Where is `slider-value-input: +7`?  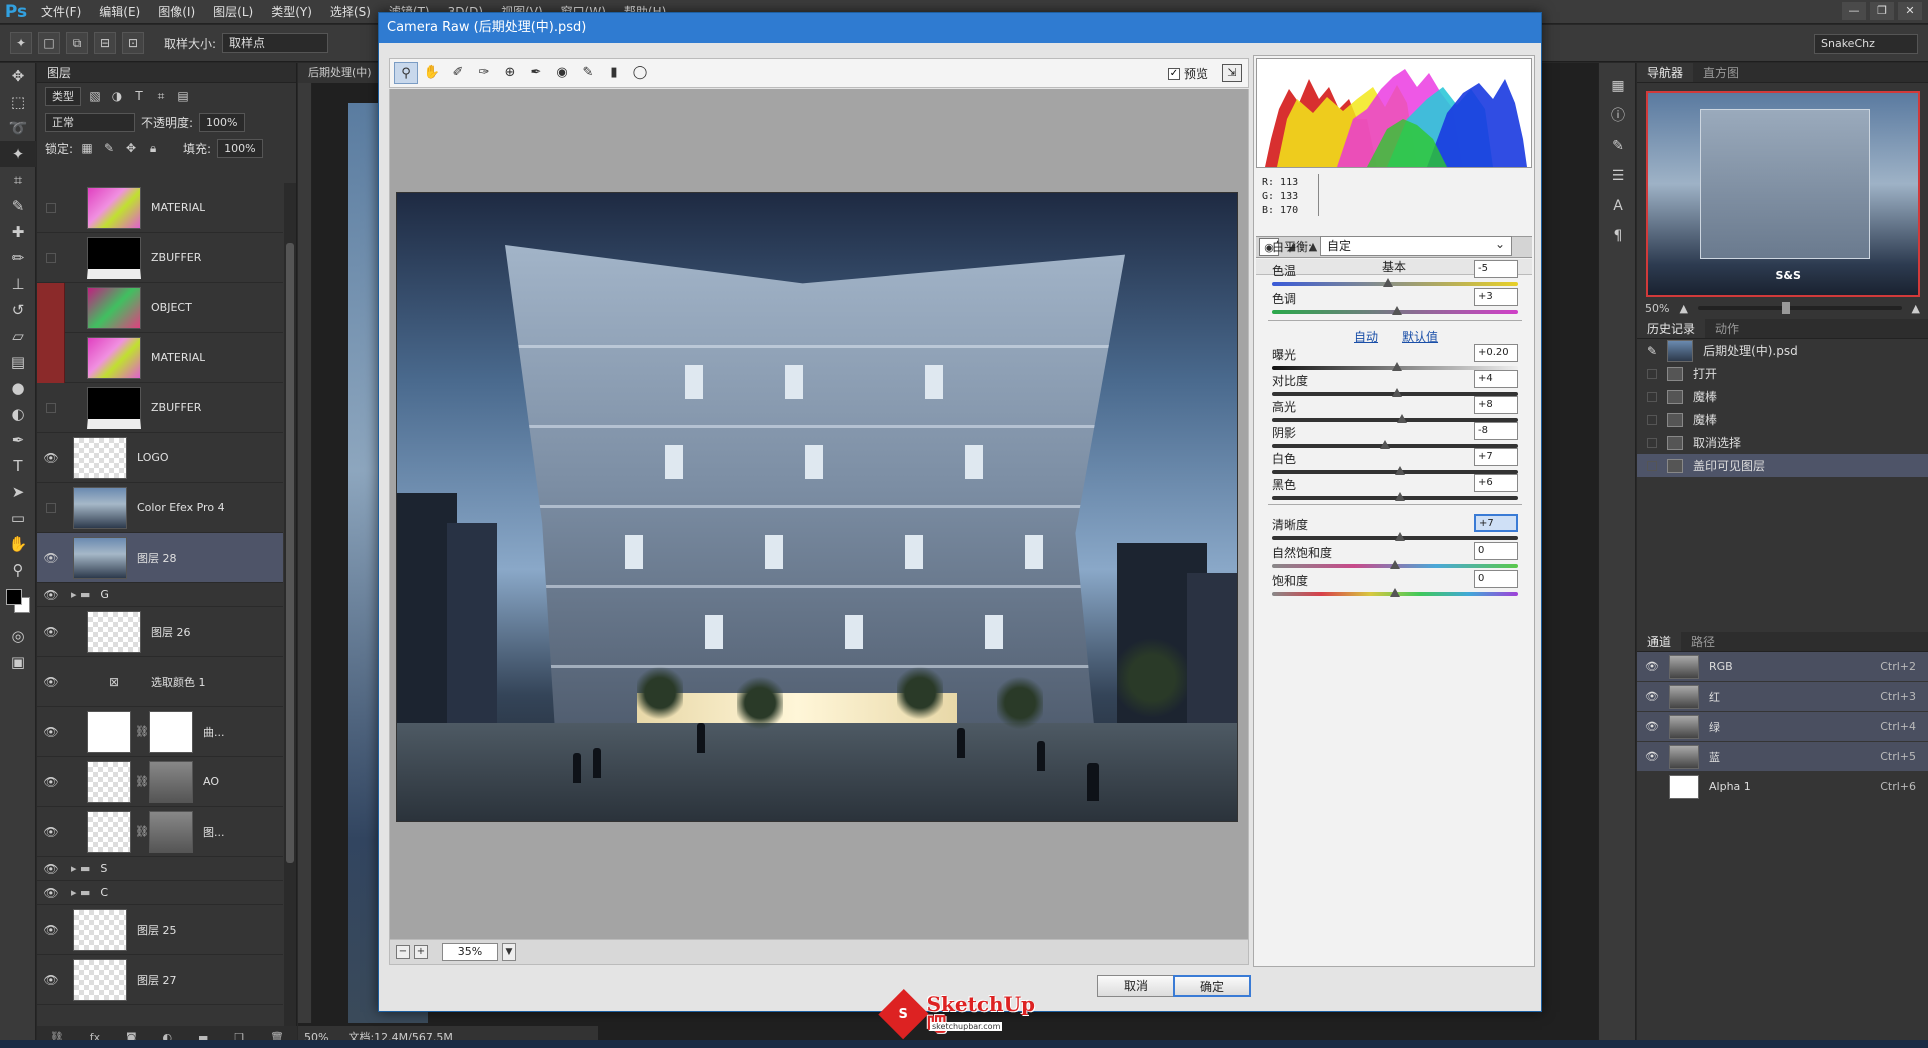
slider-value-input: +7 is located at coordinates (1496, 523).